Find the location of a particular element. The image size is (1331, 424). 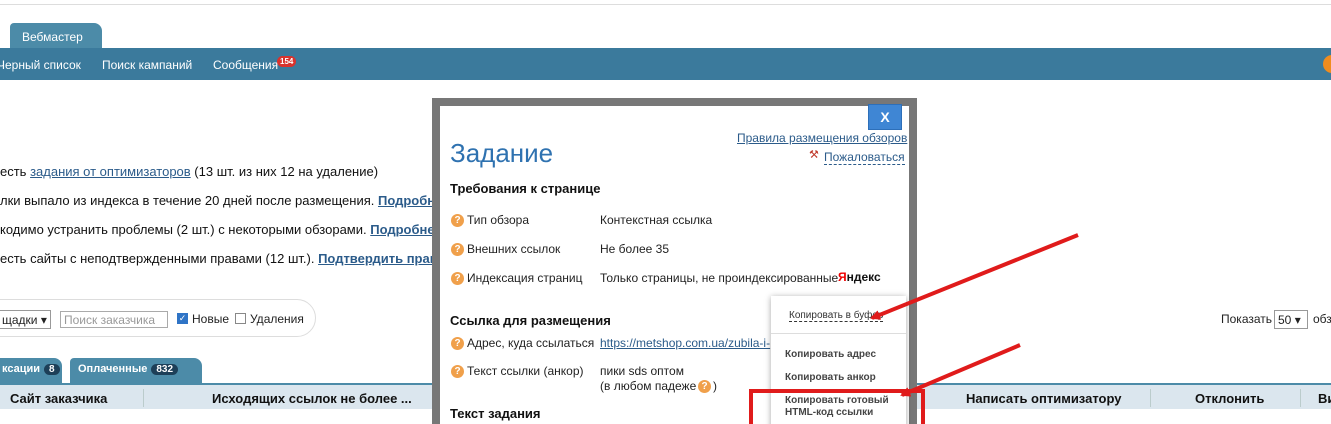

arrow-to-copy-buffer is located at coordinates (974, 276).